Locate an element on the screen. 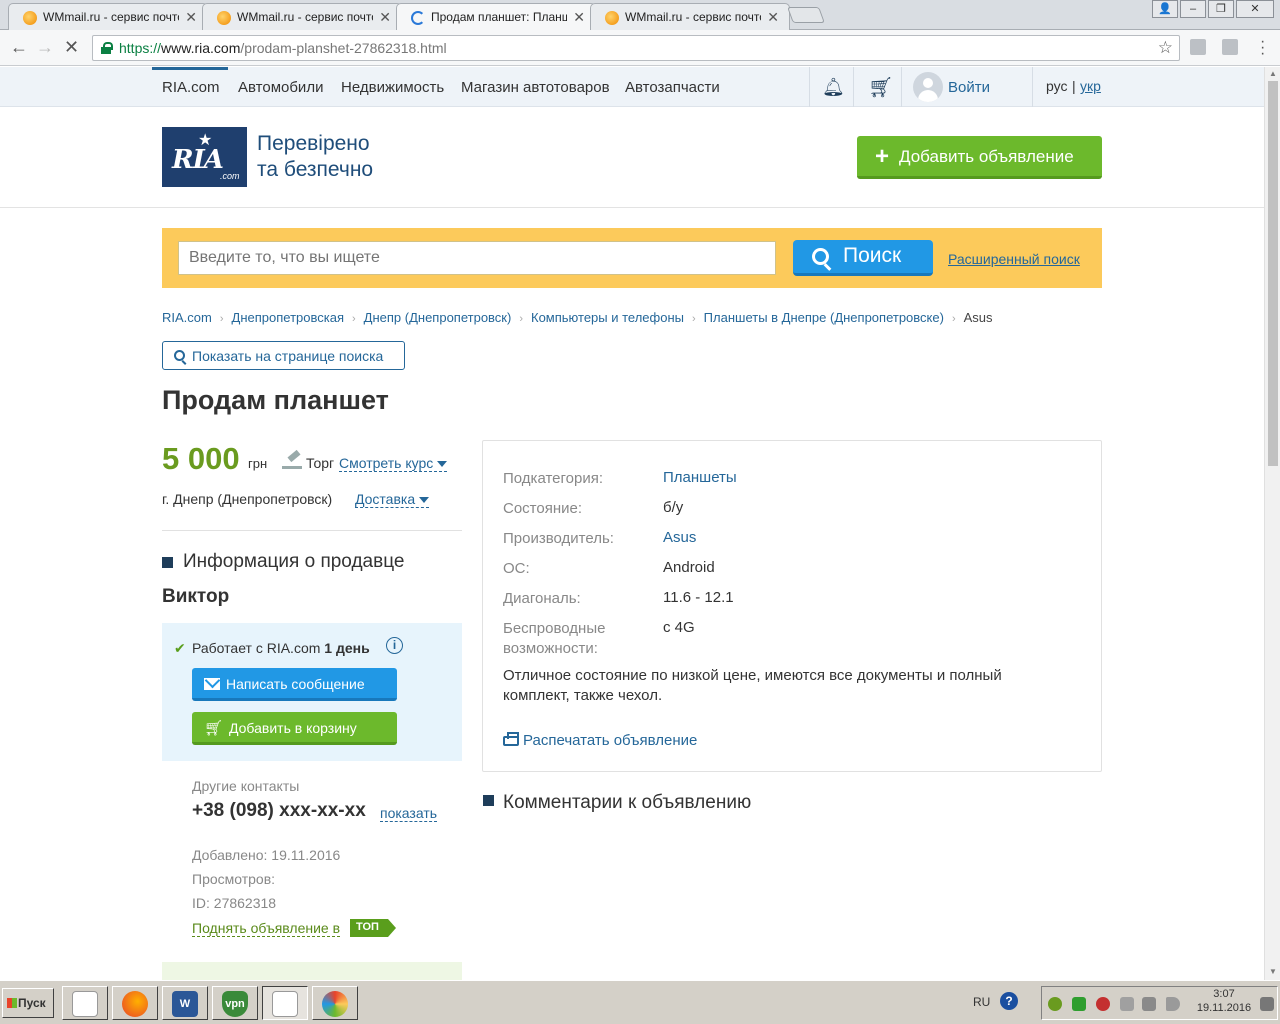 The width and height of the screenshot is (1280, 1024). search-input is located at coordinates (477, 258).